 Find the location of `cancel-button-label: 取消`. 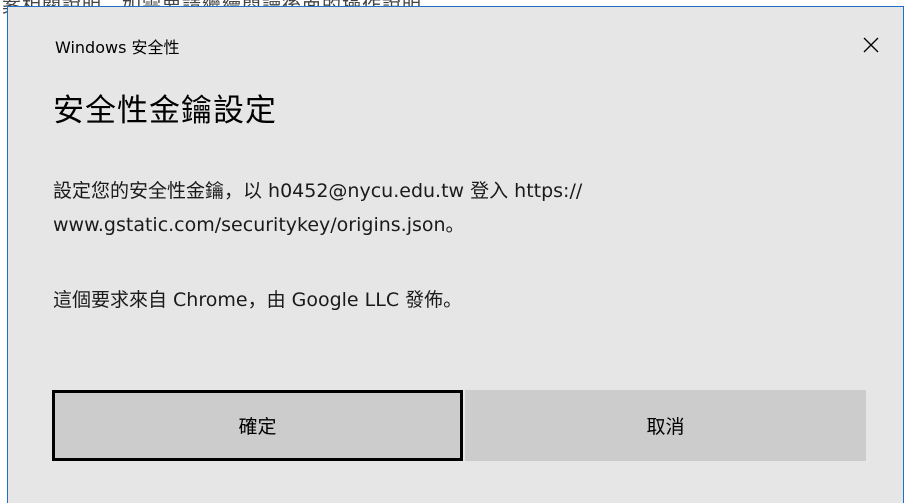

cancel-button-label: 取消 is located at coordinates (665, 427).